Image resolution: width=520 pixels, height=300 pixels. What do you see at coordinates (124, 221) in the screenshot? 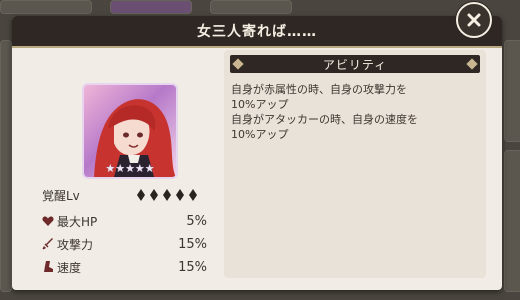
I see `stat-row-hp: 最大HP 5%` at bounding box center [124, 221].